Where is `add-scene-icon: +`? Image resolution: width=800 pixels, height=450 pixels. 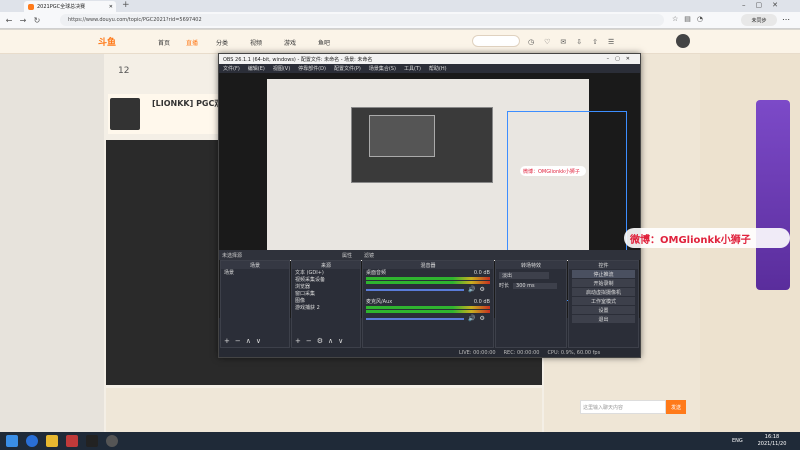 add-scene-icon: + is located at coordinates (227, 341).